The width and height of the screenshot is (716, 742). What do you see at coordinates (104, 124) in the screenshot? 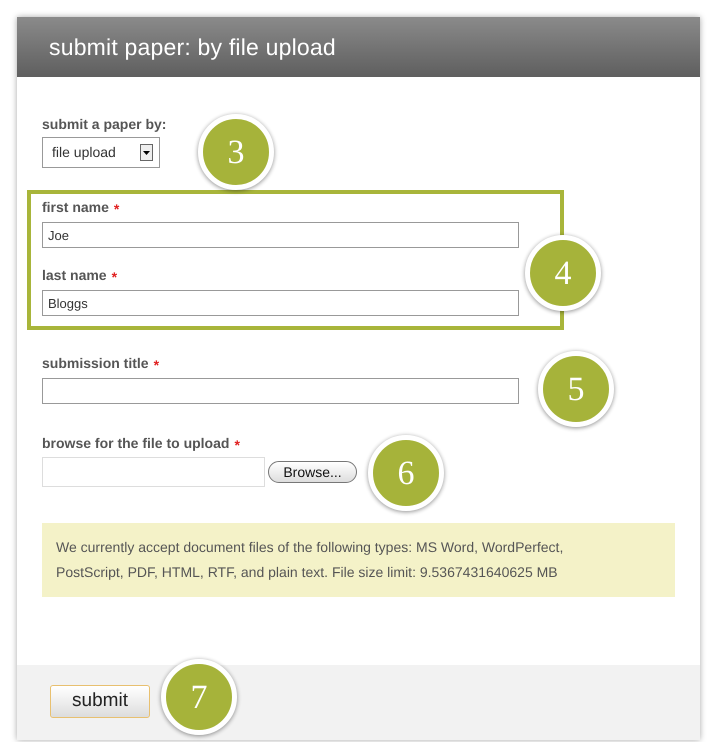
I see `field-label: submit a paper by:` at bounding box center [104, 124].